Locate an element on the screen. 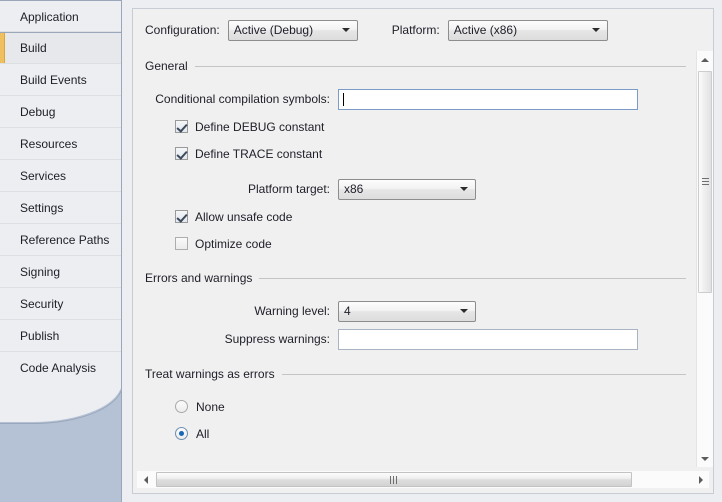 Image resolution: width=722 pixels, height=502 pixels. conditional-symbols-row: Conditional compilation symbols: is located at coordinates (415, 99).